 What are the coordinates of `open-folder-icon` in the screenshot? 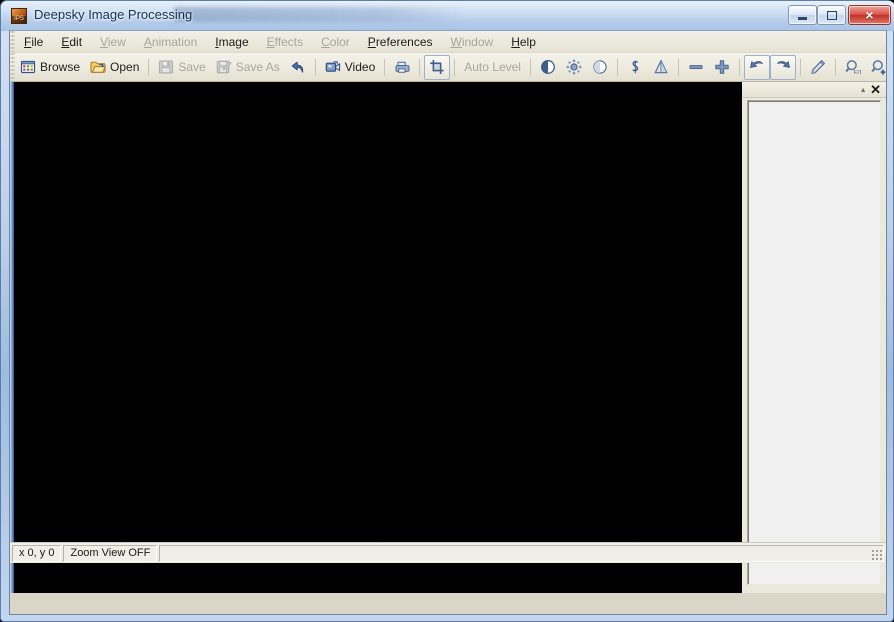 It's located at (98, 67).